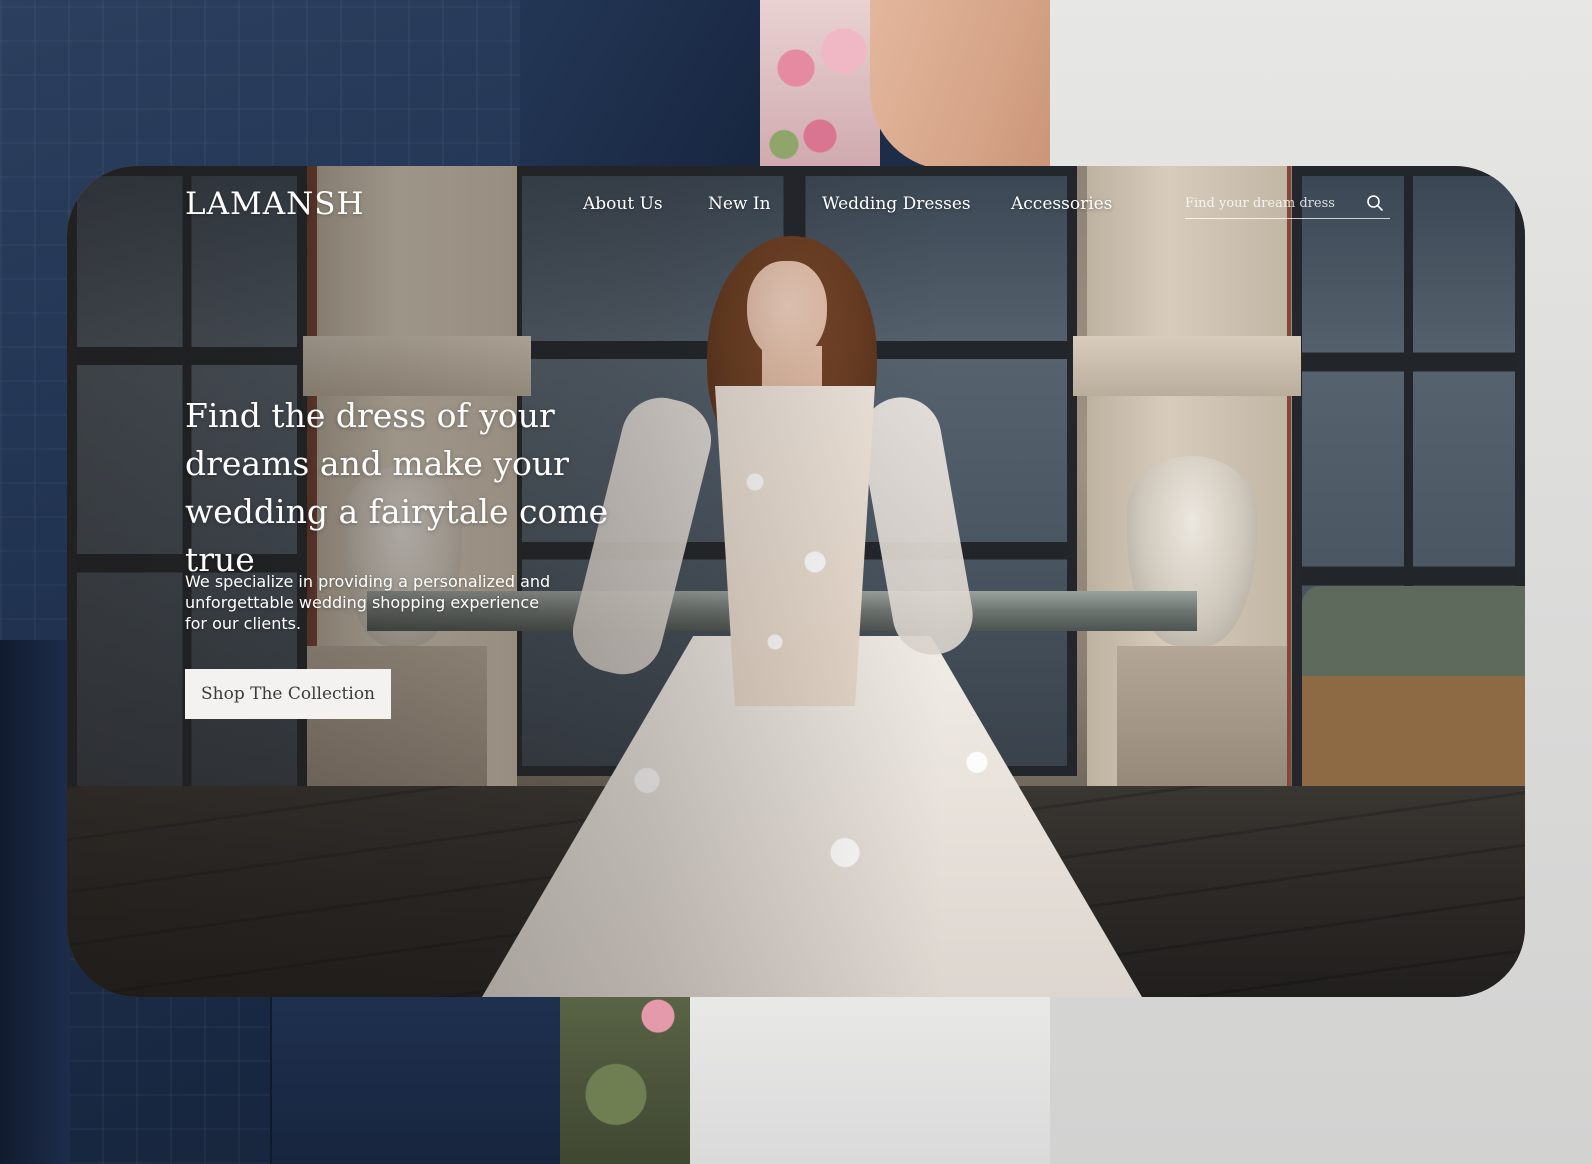 The width and height of the screenshot is (1592, 1164). Describe the element at coordinates (820, 85) in the screenshot. I see `bouquet-image` at that location.